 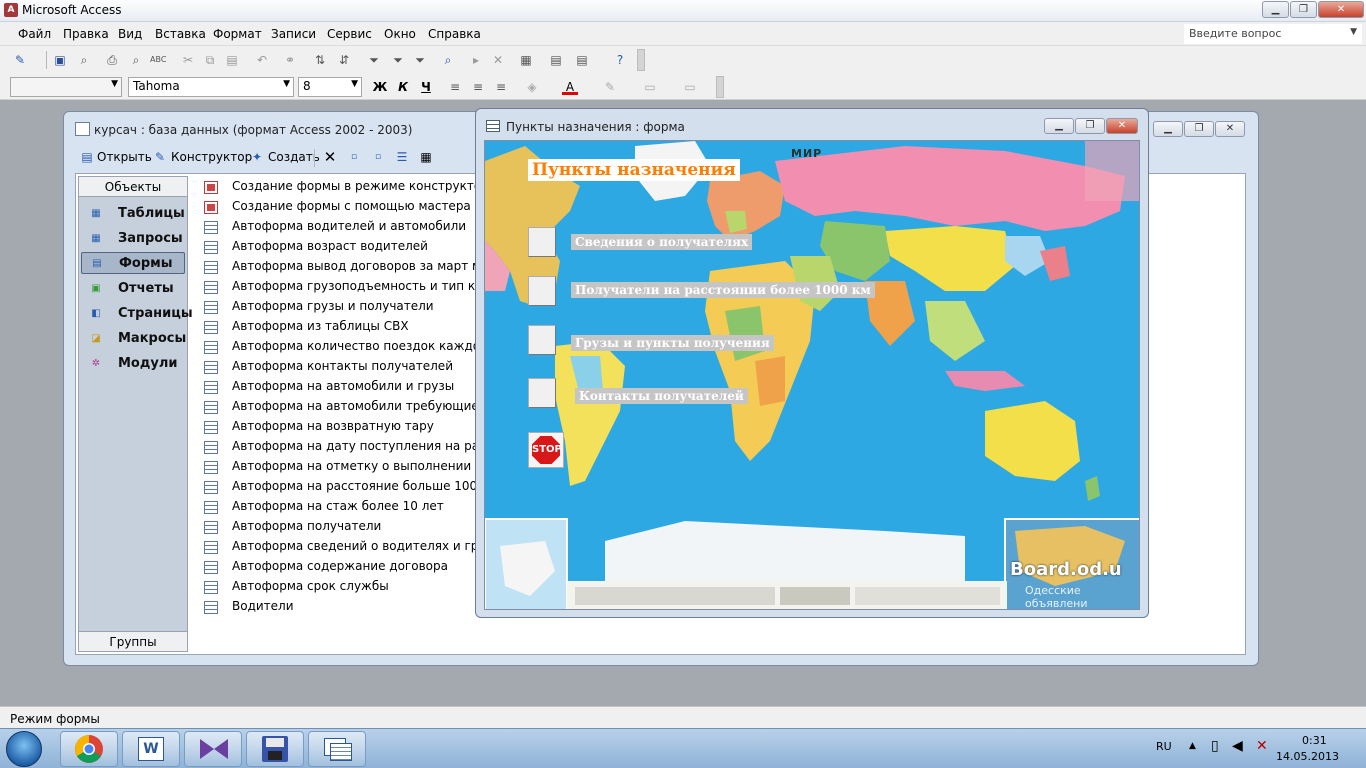 I want to click on menu-records: Записи, so click(x=293, y=34).